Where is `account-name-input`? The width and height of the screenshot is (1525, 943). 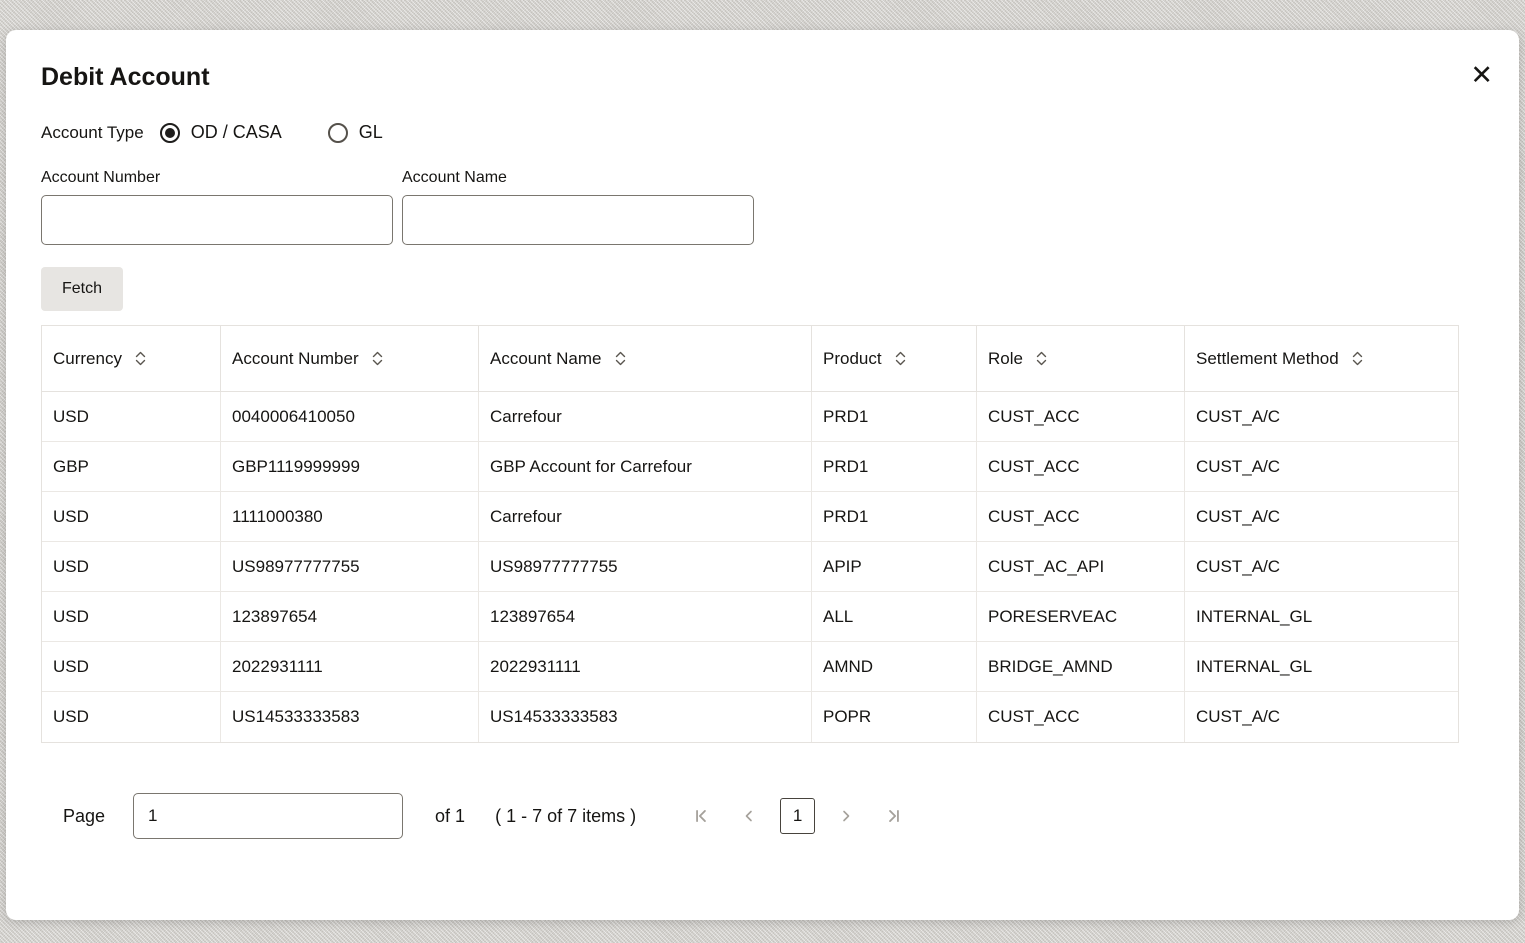 account-name-input is located at coordinates (578, 220).